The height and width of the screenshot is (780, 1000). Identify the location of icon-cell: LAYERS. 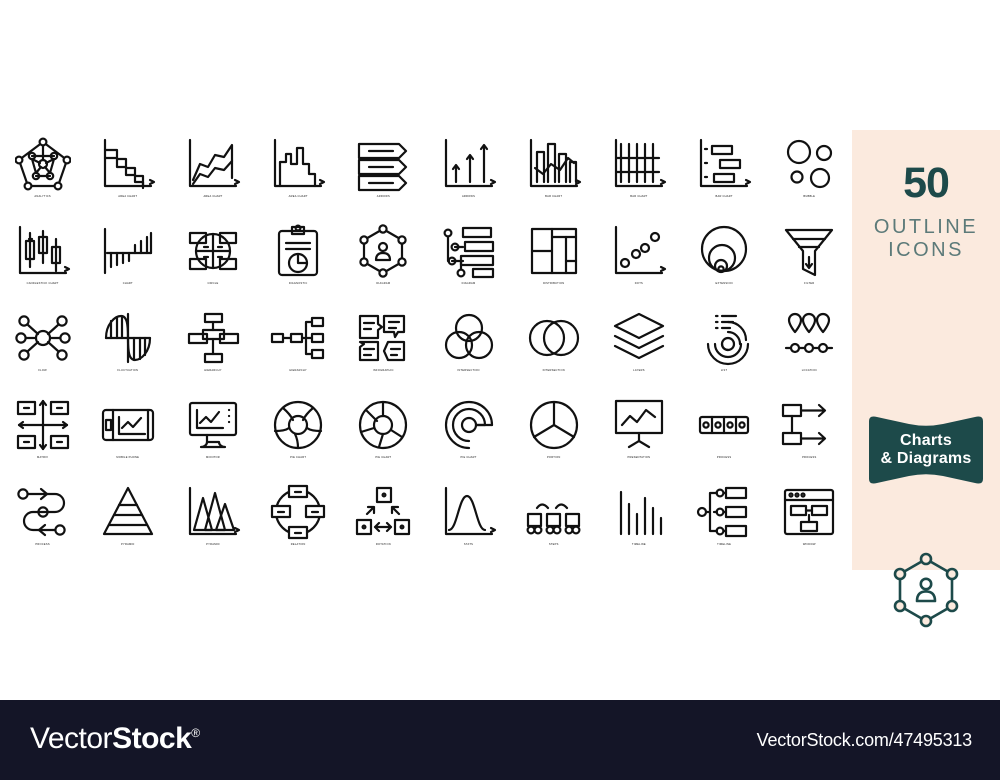
(638, 347).